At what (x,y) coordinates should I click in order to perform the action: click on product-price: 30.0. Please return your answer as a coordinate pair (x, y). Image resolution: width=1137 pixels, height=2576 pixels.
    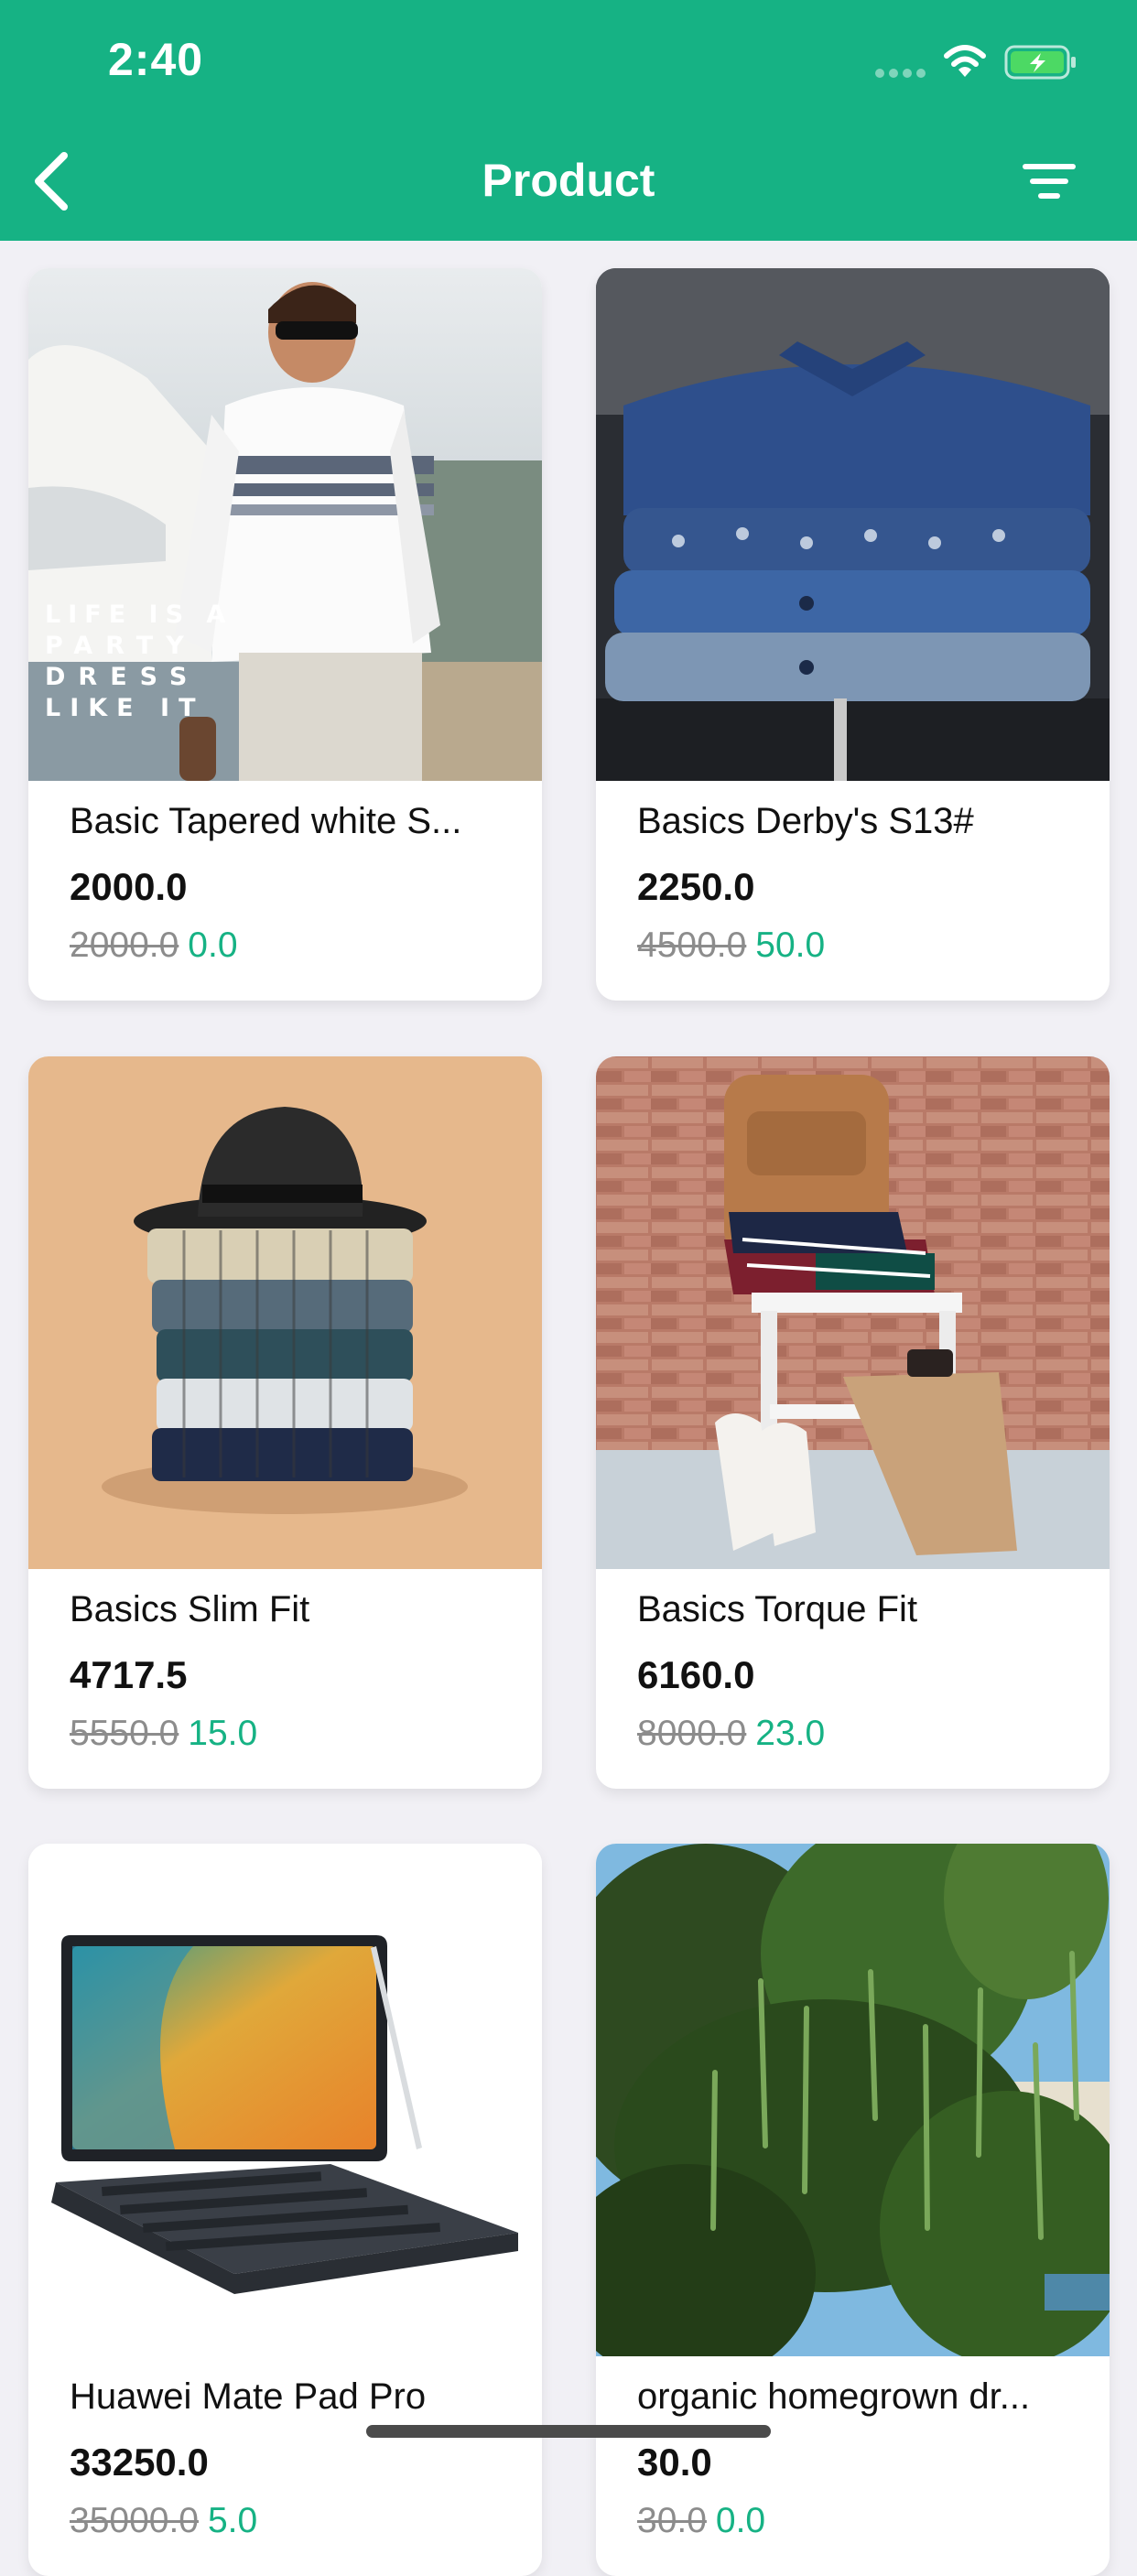
    Looking at the image, I should click on (674, 2463).